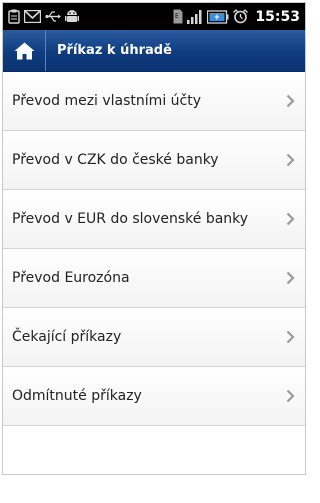 The width and height of the screenshot is (320, 503). Describe the element at coordinates (195, 16) in the screenshot. I see `signal-icon` at that location.